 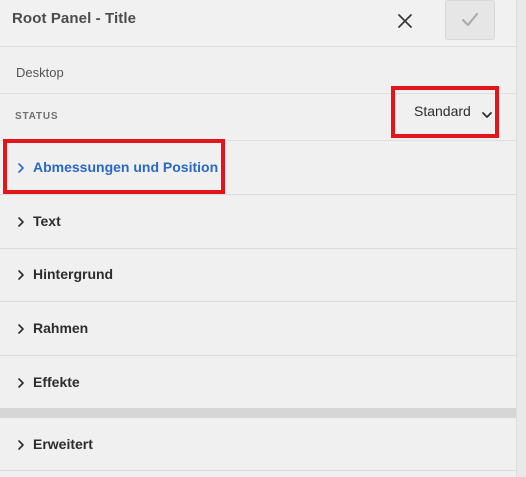 I want to click on close-icon, so click(x=405, y=21).